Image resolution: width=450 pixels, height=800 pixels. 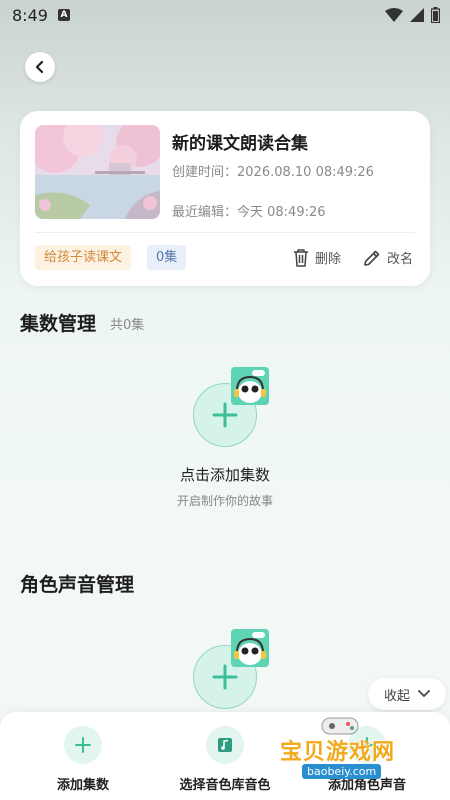 I want to click on watermark: 宝贝游戏网 baobeiy.com, so click(x=363, y=752).